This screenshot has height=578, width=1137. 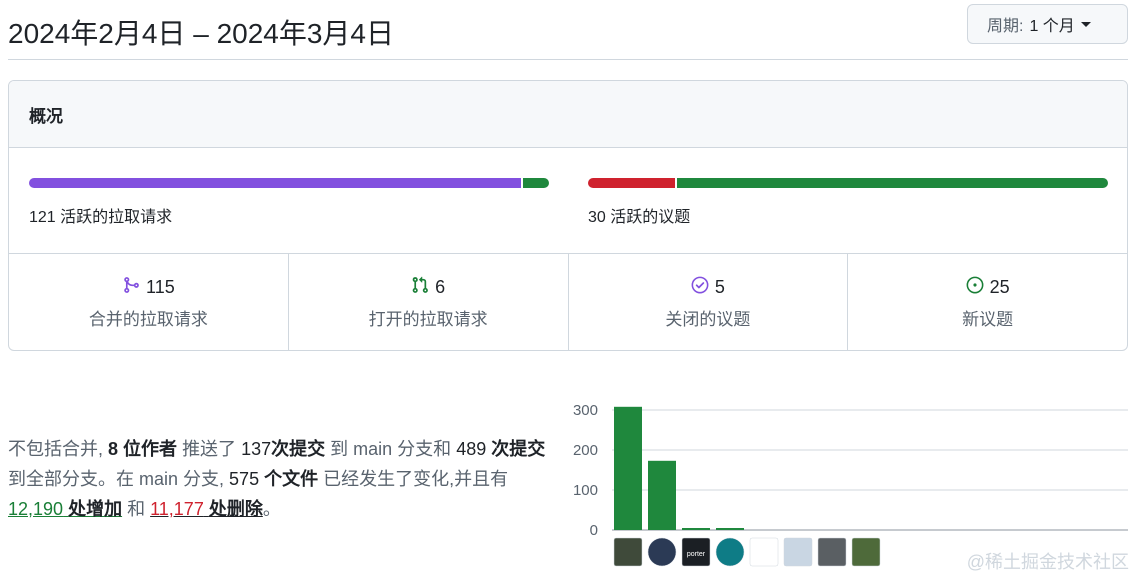 What do you see at coordinates (275, 183) in the screenshot?
I see `pr-merged-segment` at bounding box center [275, 183].